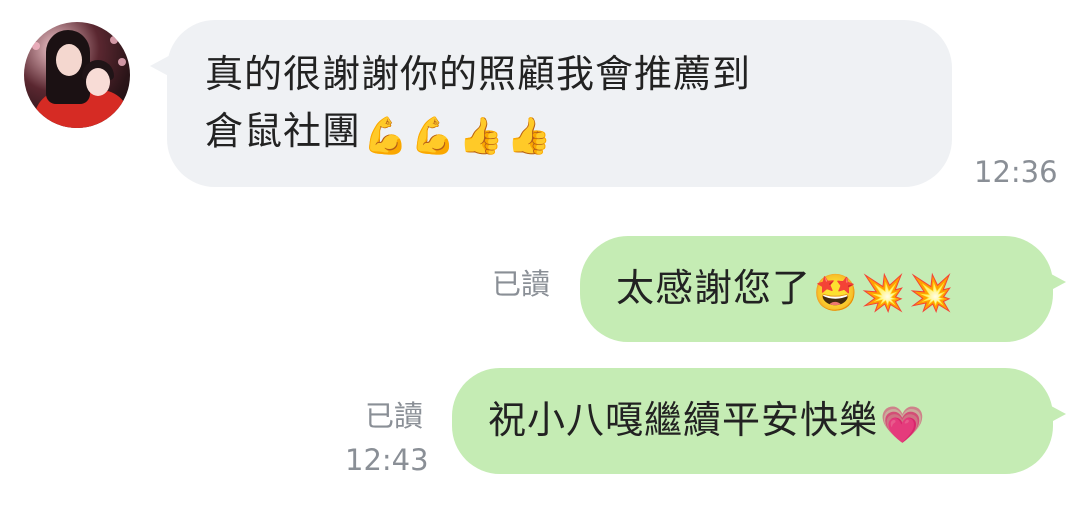  Describe the element at coordinates (683, 420) in the screenshot. I see `message-text: 祝小八嘎繼續平安快樂` at that location.